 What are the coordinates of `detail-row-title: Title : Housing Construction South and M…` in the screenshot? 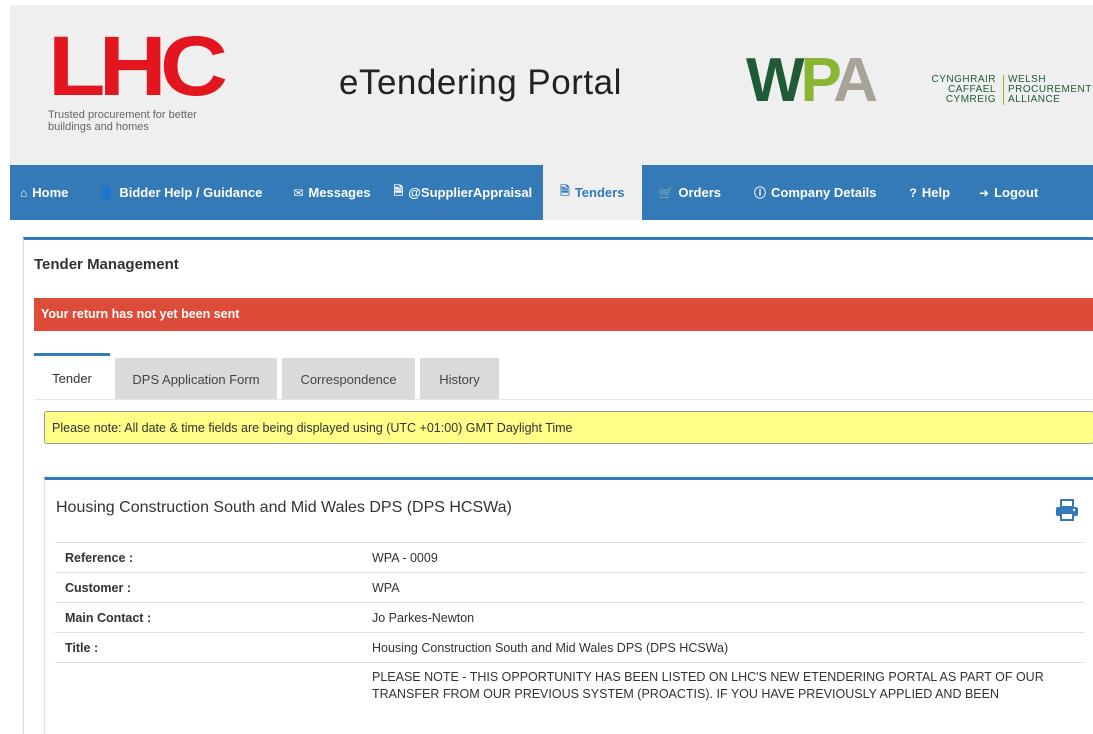 It's located at (569, 647).